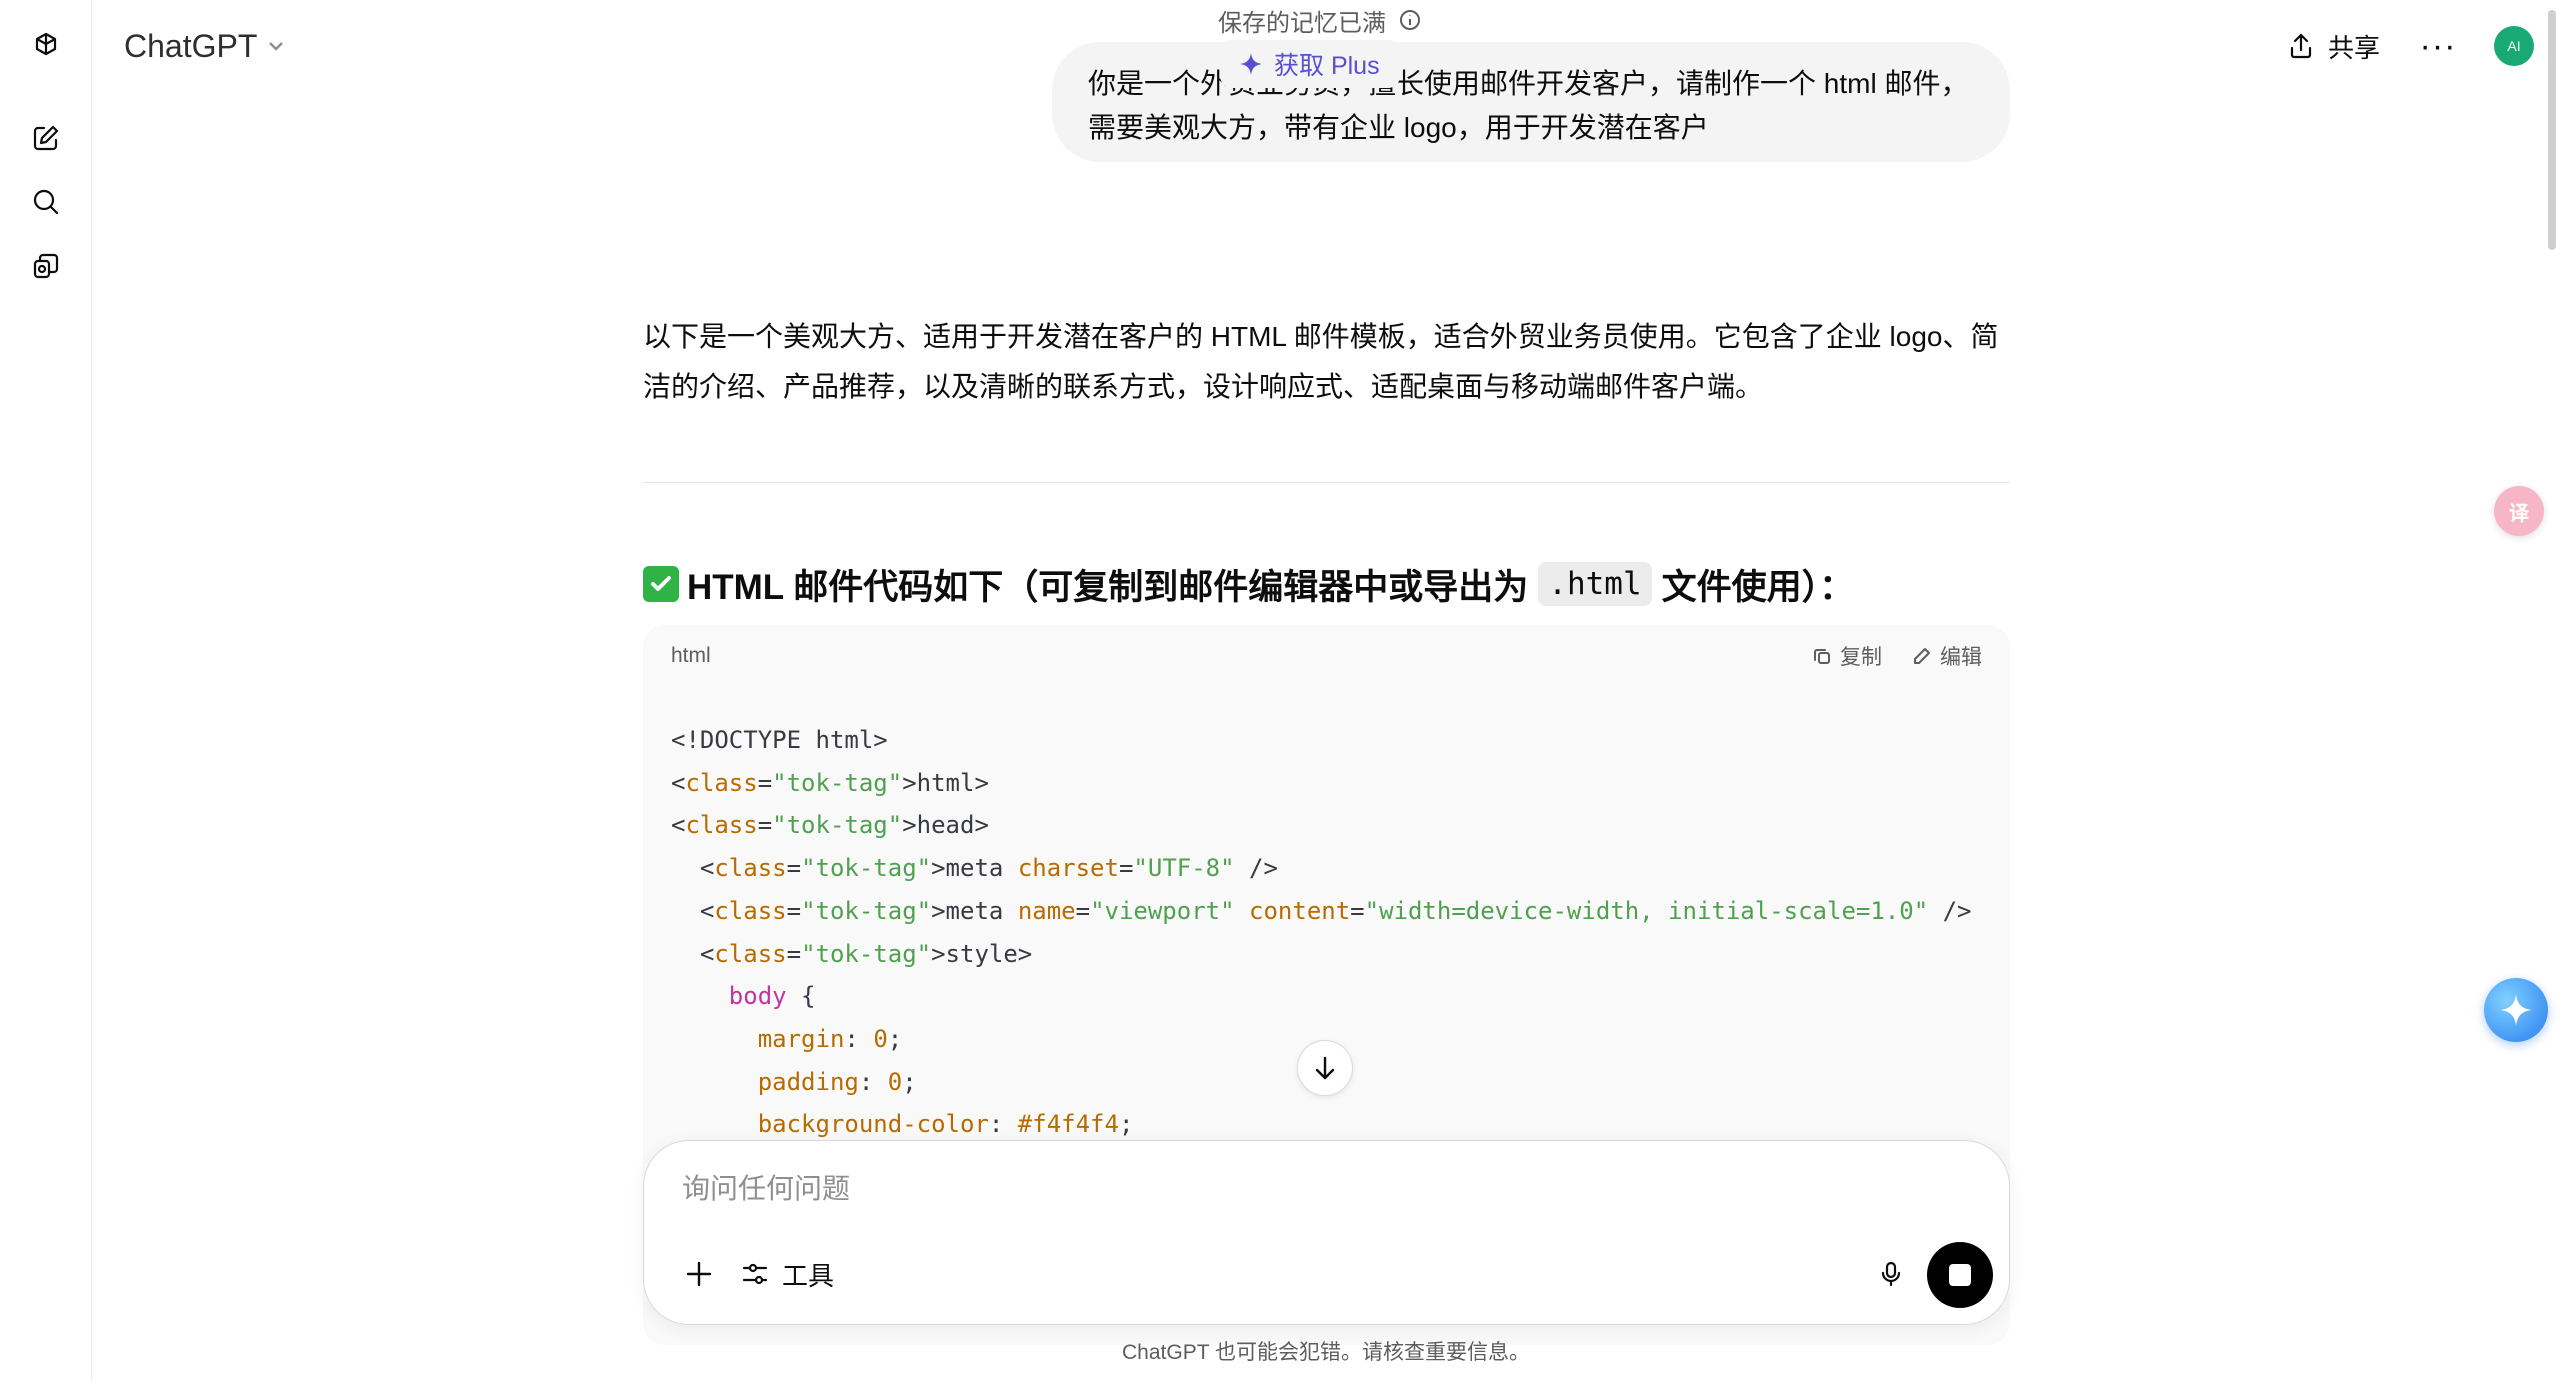 This screenshot has height=1381, width=2560. Describe the element at coordinates (1861, 657) in the screenshot. I see `copy-label: 复制` at that location.